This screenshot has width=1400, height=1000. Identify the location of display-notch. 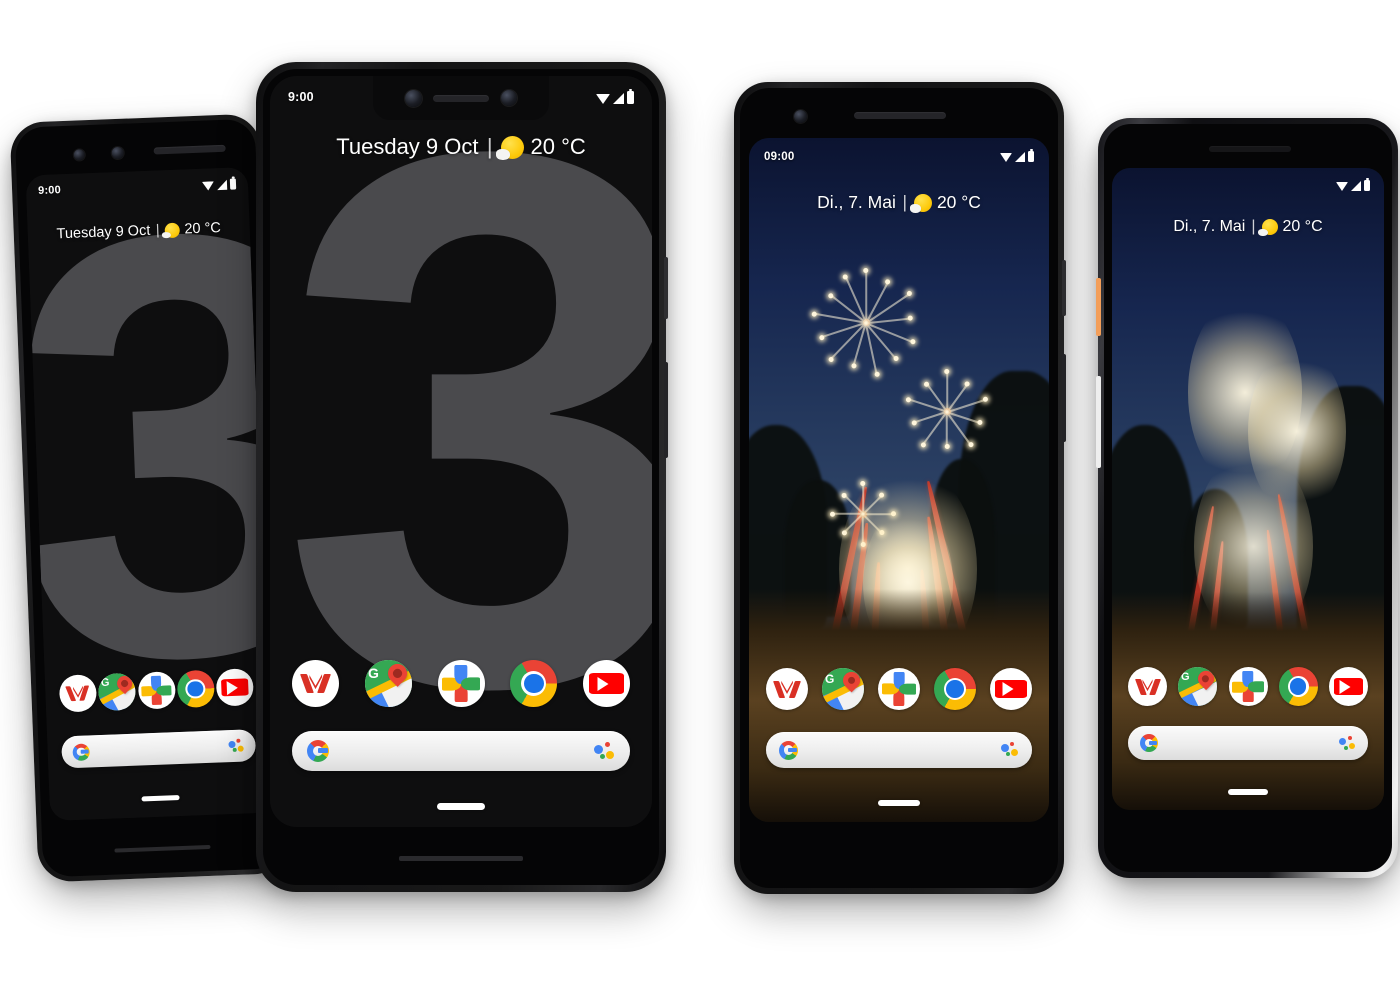
(461, 98).